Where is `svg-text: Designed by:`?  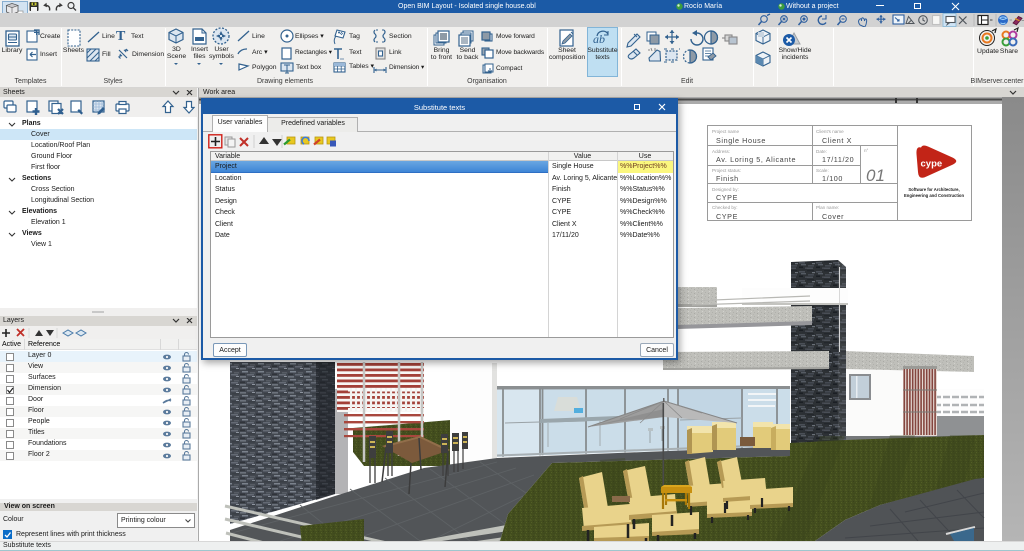
svg-text: Designed by: is located at coordinates (725, 189).